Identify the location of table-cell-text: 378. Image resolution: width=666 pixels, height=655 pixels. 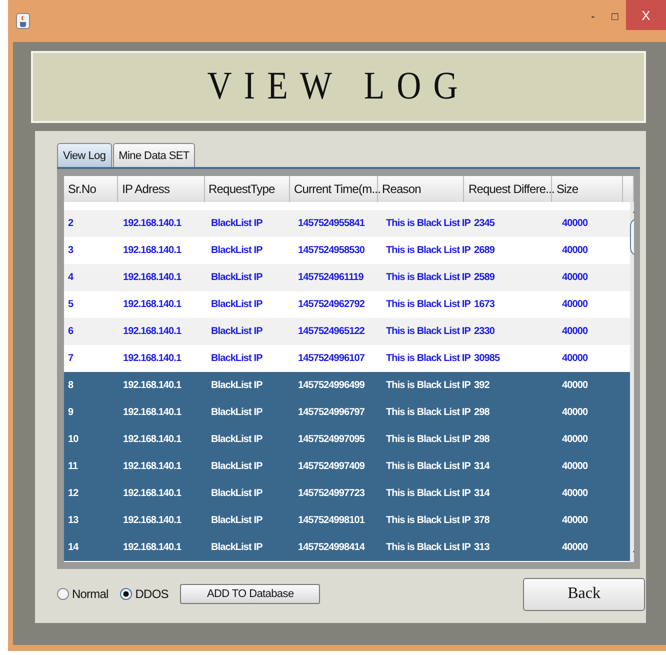
(481, 520).